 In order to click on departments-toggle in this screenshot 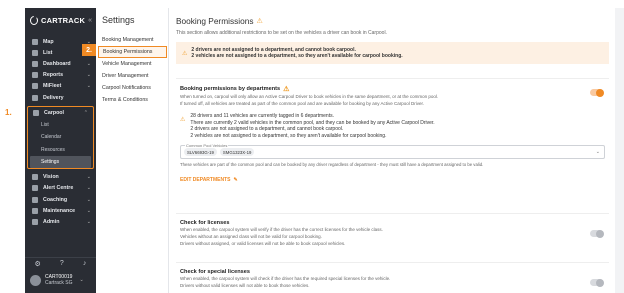, I will do `click(597, 92)`.